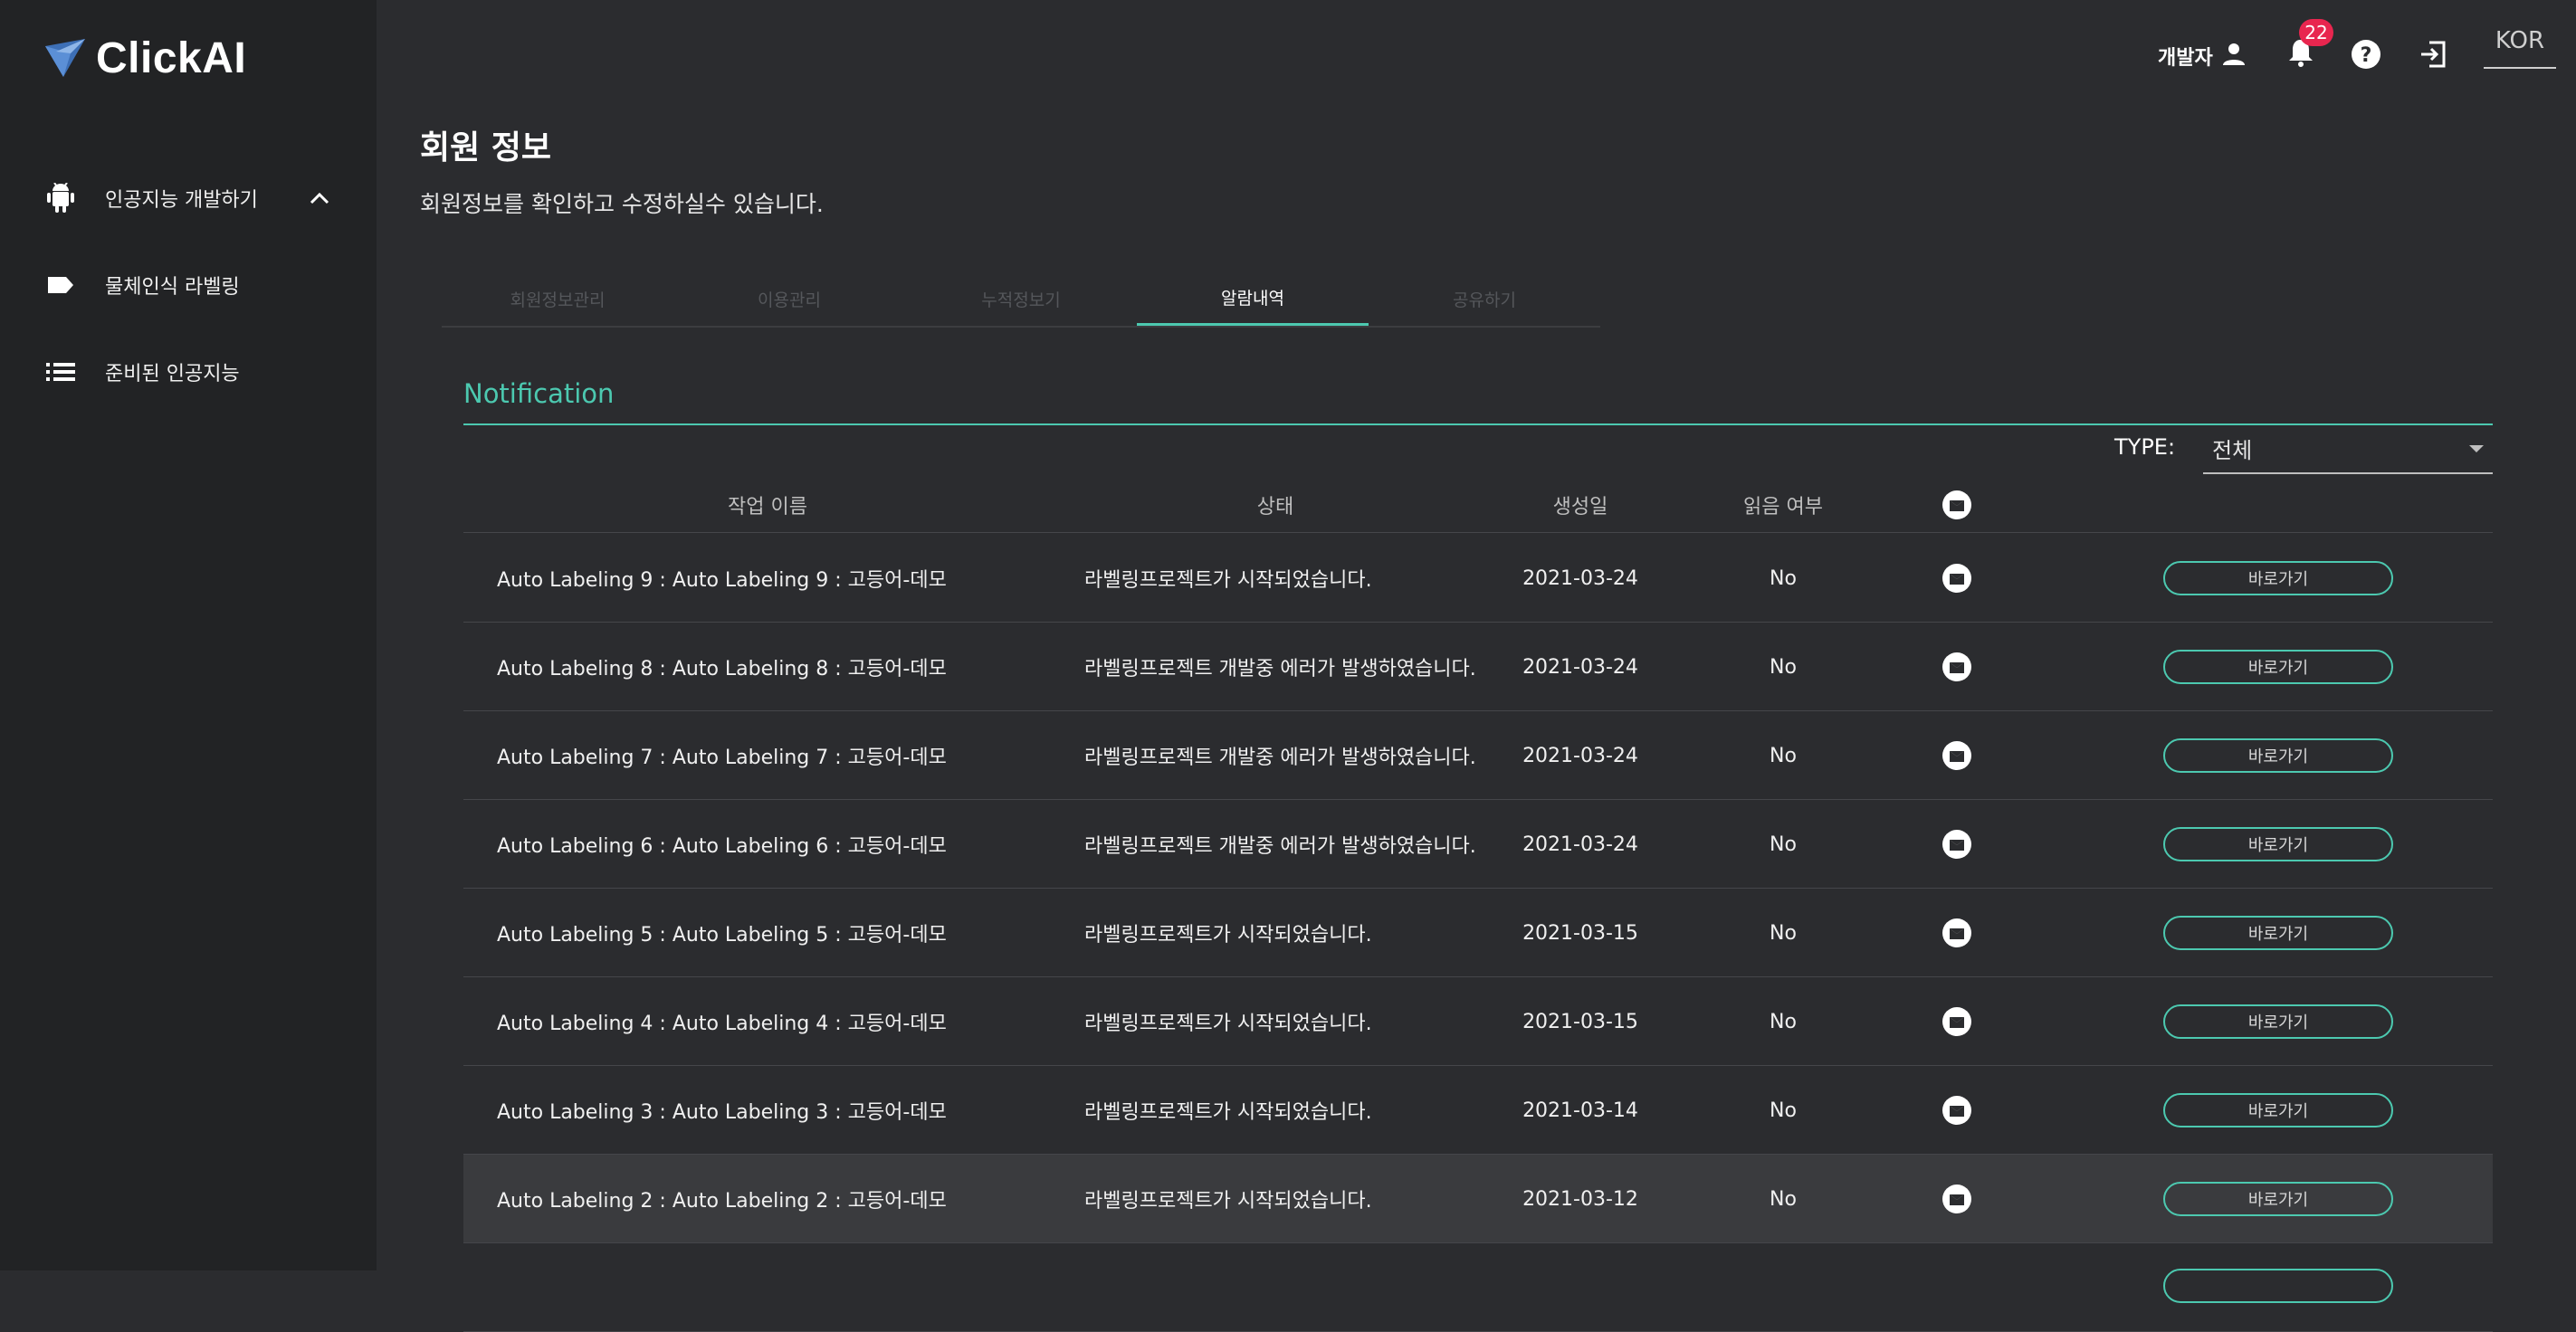  I want to click on column-header-name: 작업 이름, so click(768, 507).